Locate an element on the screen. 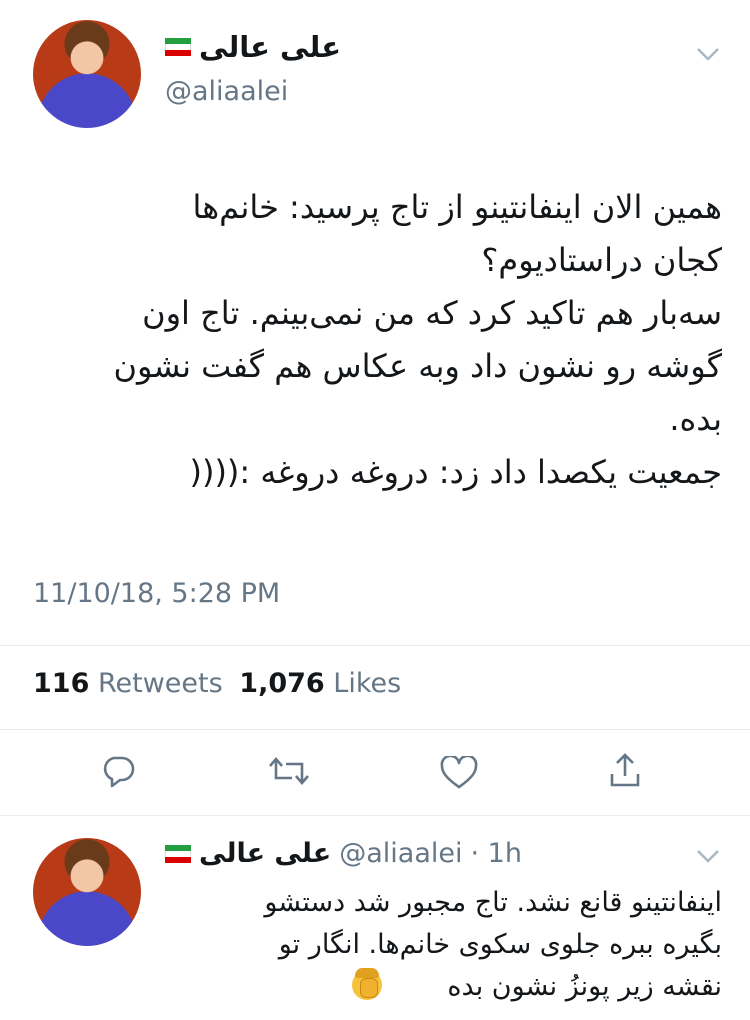 This screenshot has height=1020, width=750. reply-header: علی عالی @aliaalei · 1h is located at coordinates (343, 853).